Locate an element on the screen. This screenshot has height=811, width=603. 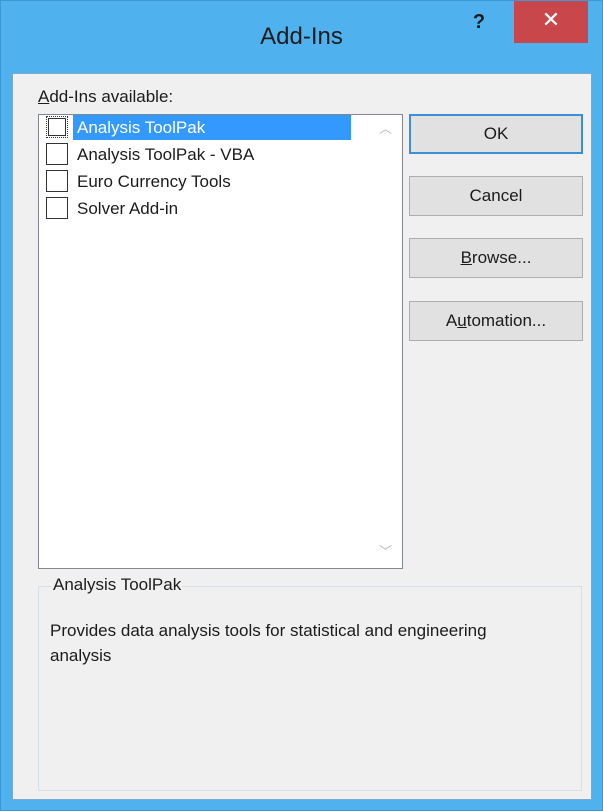
scroll-up-arrow-icon: ︿ is located at coordinates (385, 130).